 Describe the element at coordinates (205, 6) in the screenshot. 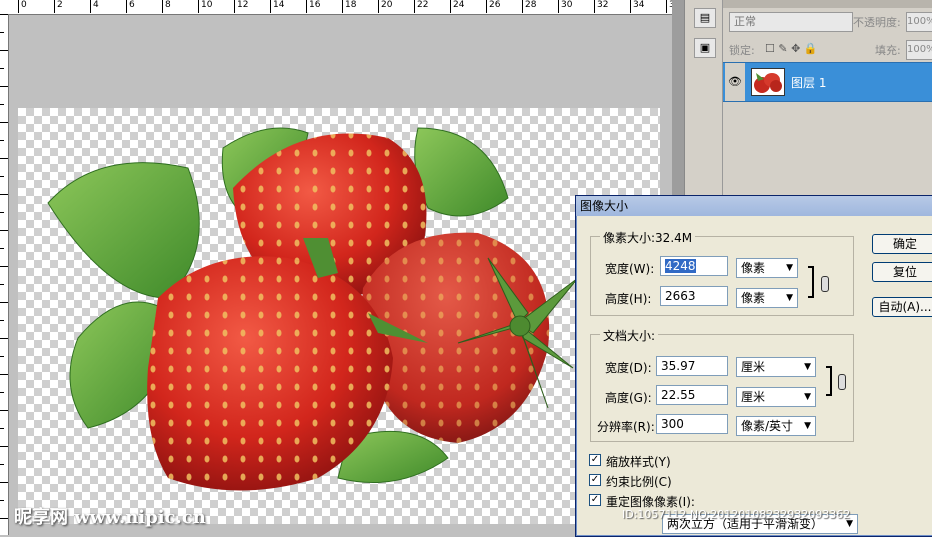

I see `ruler-tick-label: 10` at that location.